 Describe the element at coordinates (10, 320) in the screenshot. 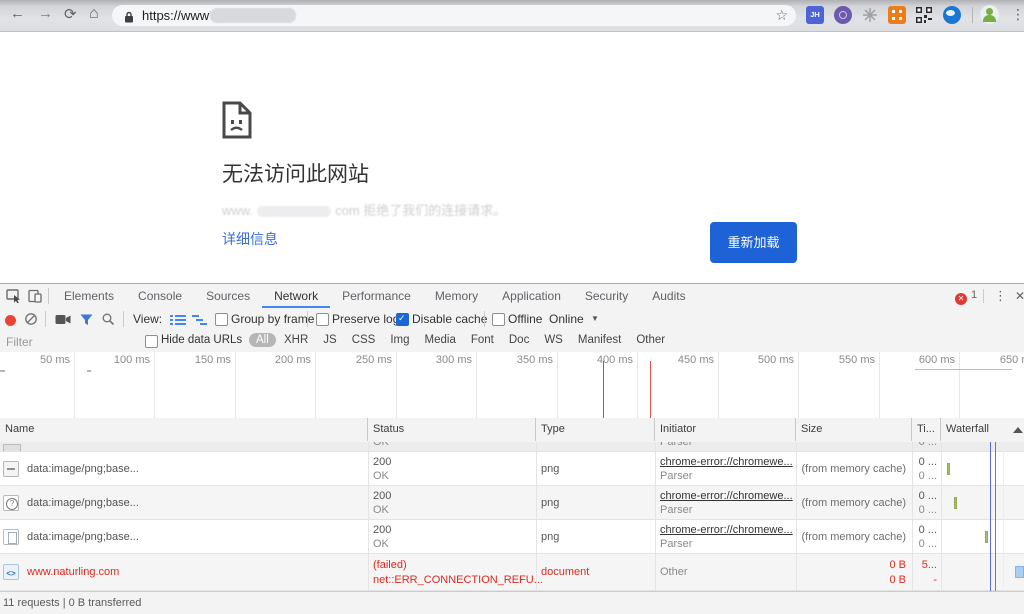

I see `record-button` at that location.